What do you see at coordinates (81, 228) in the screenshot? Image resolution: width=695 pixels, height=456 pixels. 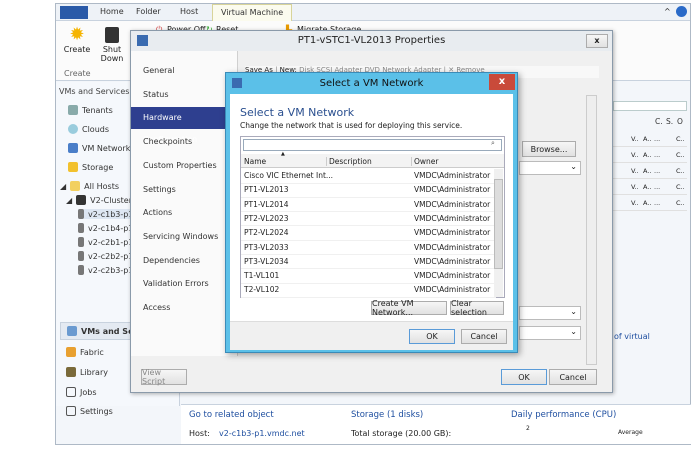 I see `host-icon` at bounding box center [81, 228].